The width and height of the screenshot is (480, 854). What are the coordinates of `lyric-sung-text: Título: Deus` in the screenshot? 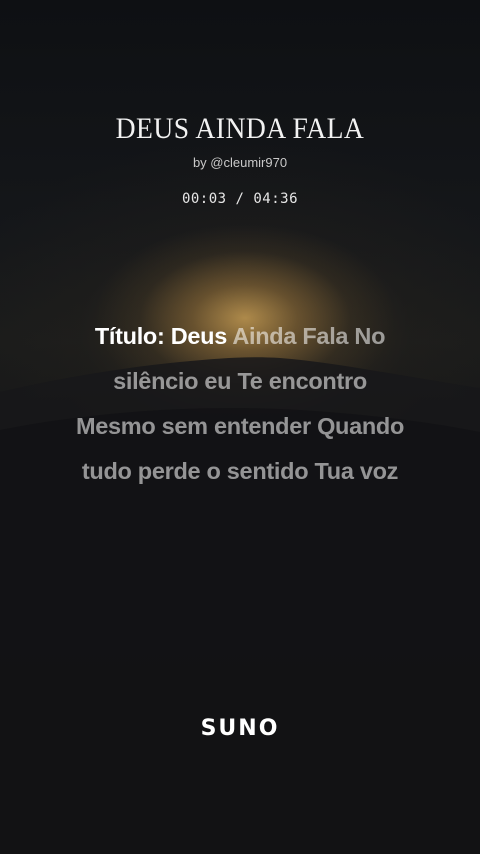 It's located at (160, 336).